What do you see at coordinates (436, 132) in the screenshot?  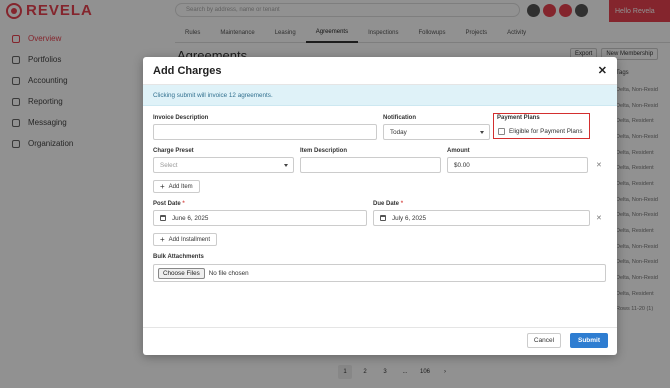 I see `notification-select: Today` at bounding box center [436, 132].